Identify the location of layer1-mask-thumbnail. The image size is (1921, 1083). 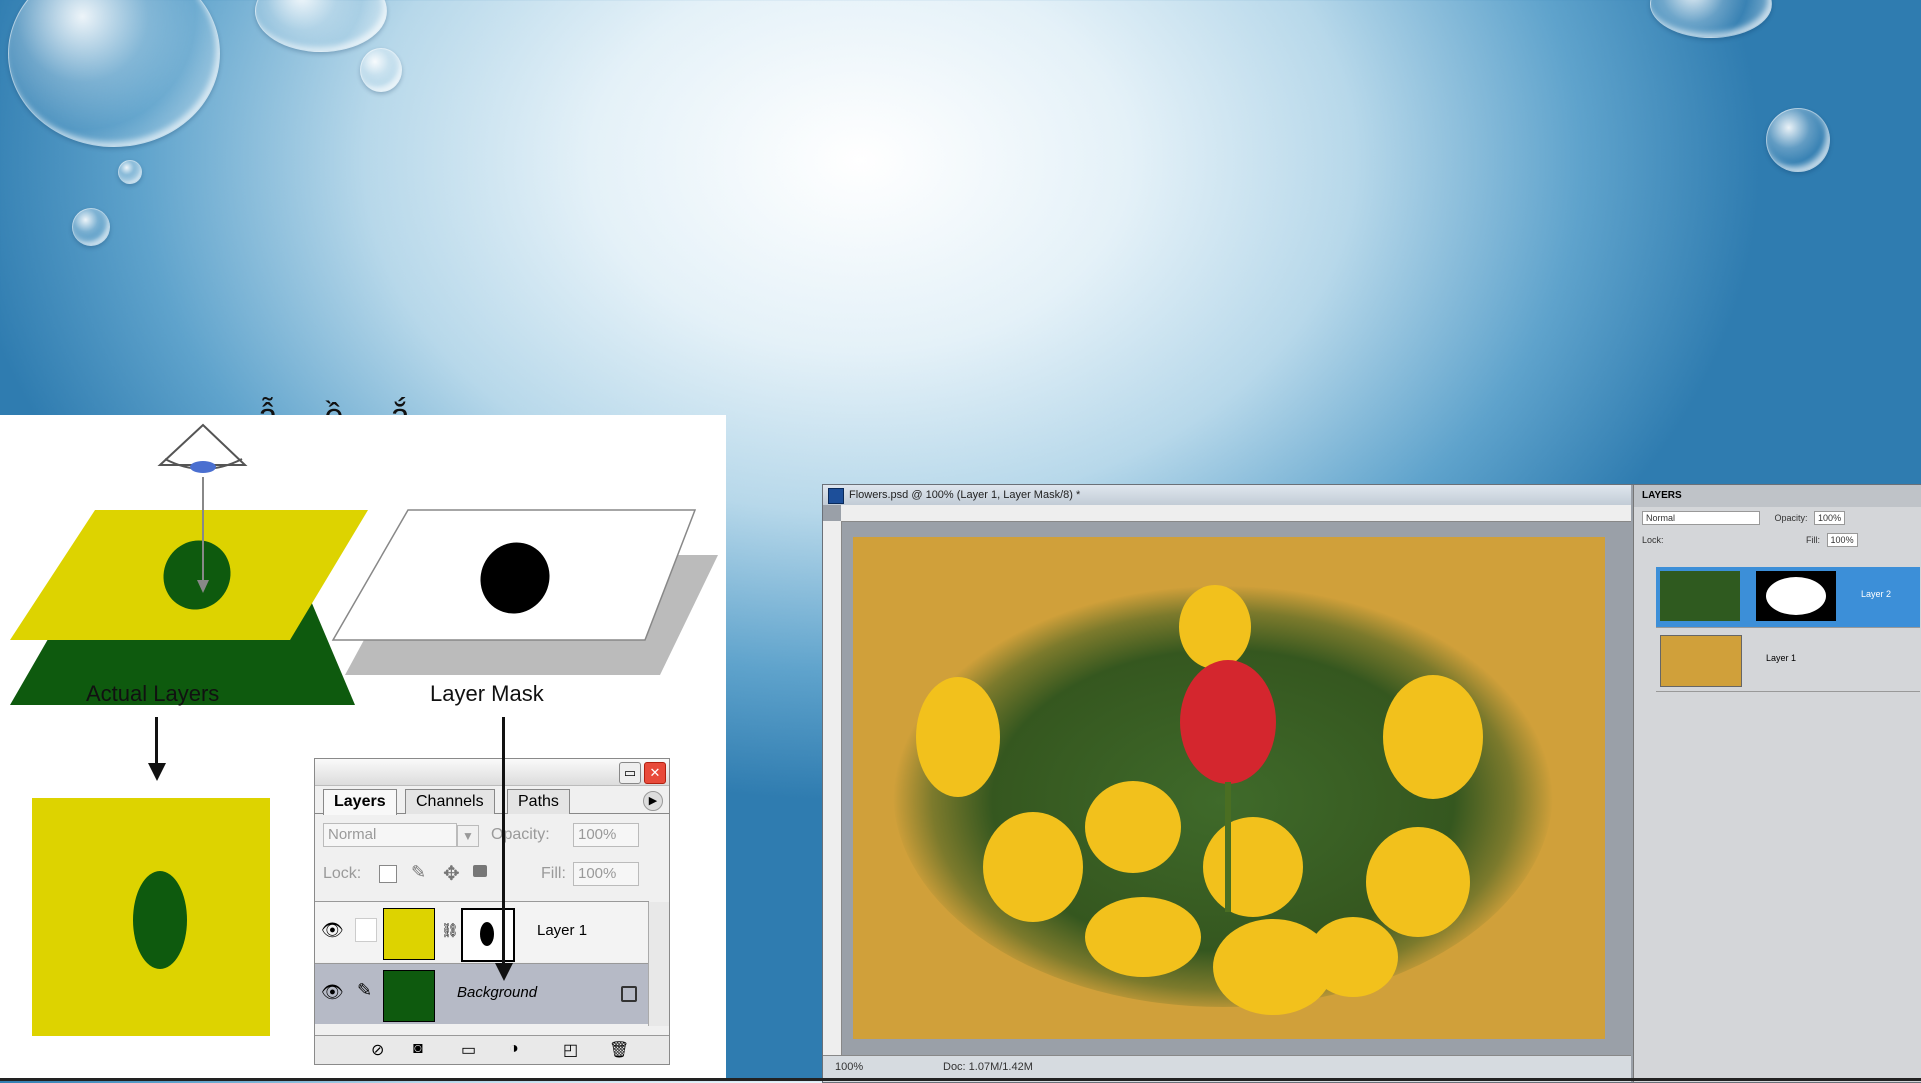
(488, 935).